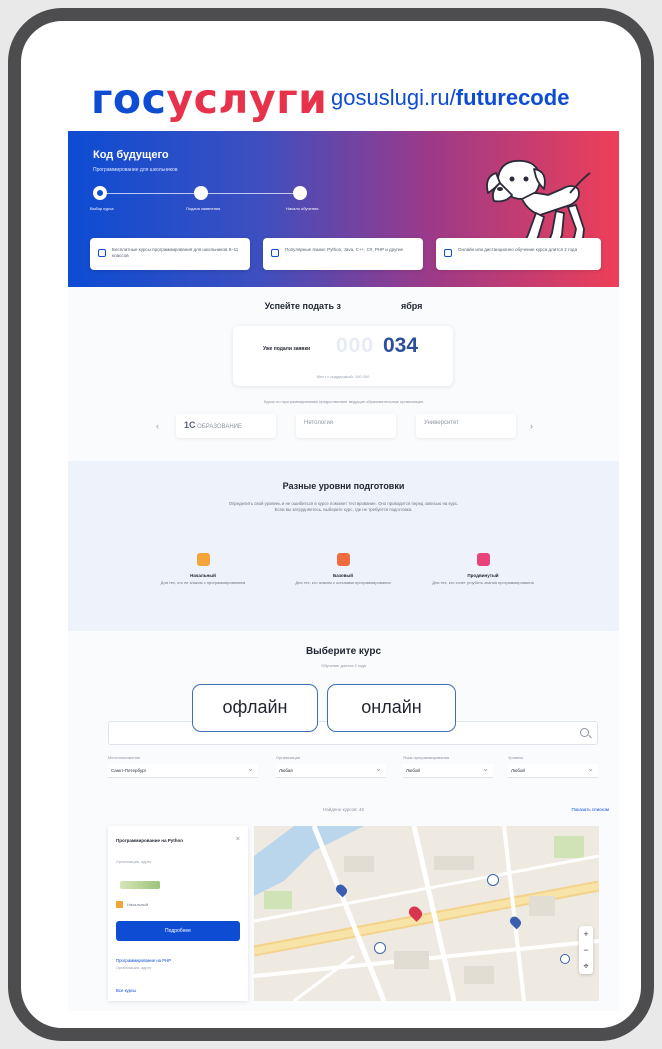 This screenshot has width=662, height=1049. Describe the element at coordinates (450, 98) in the screenshot. I see `promo-url: gosuslugi.ru/futurecode` at that location.